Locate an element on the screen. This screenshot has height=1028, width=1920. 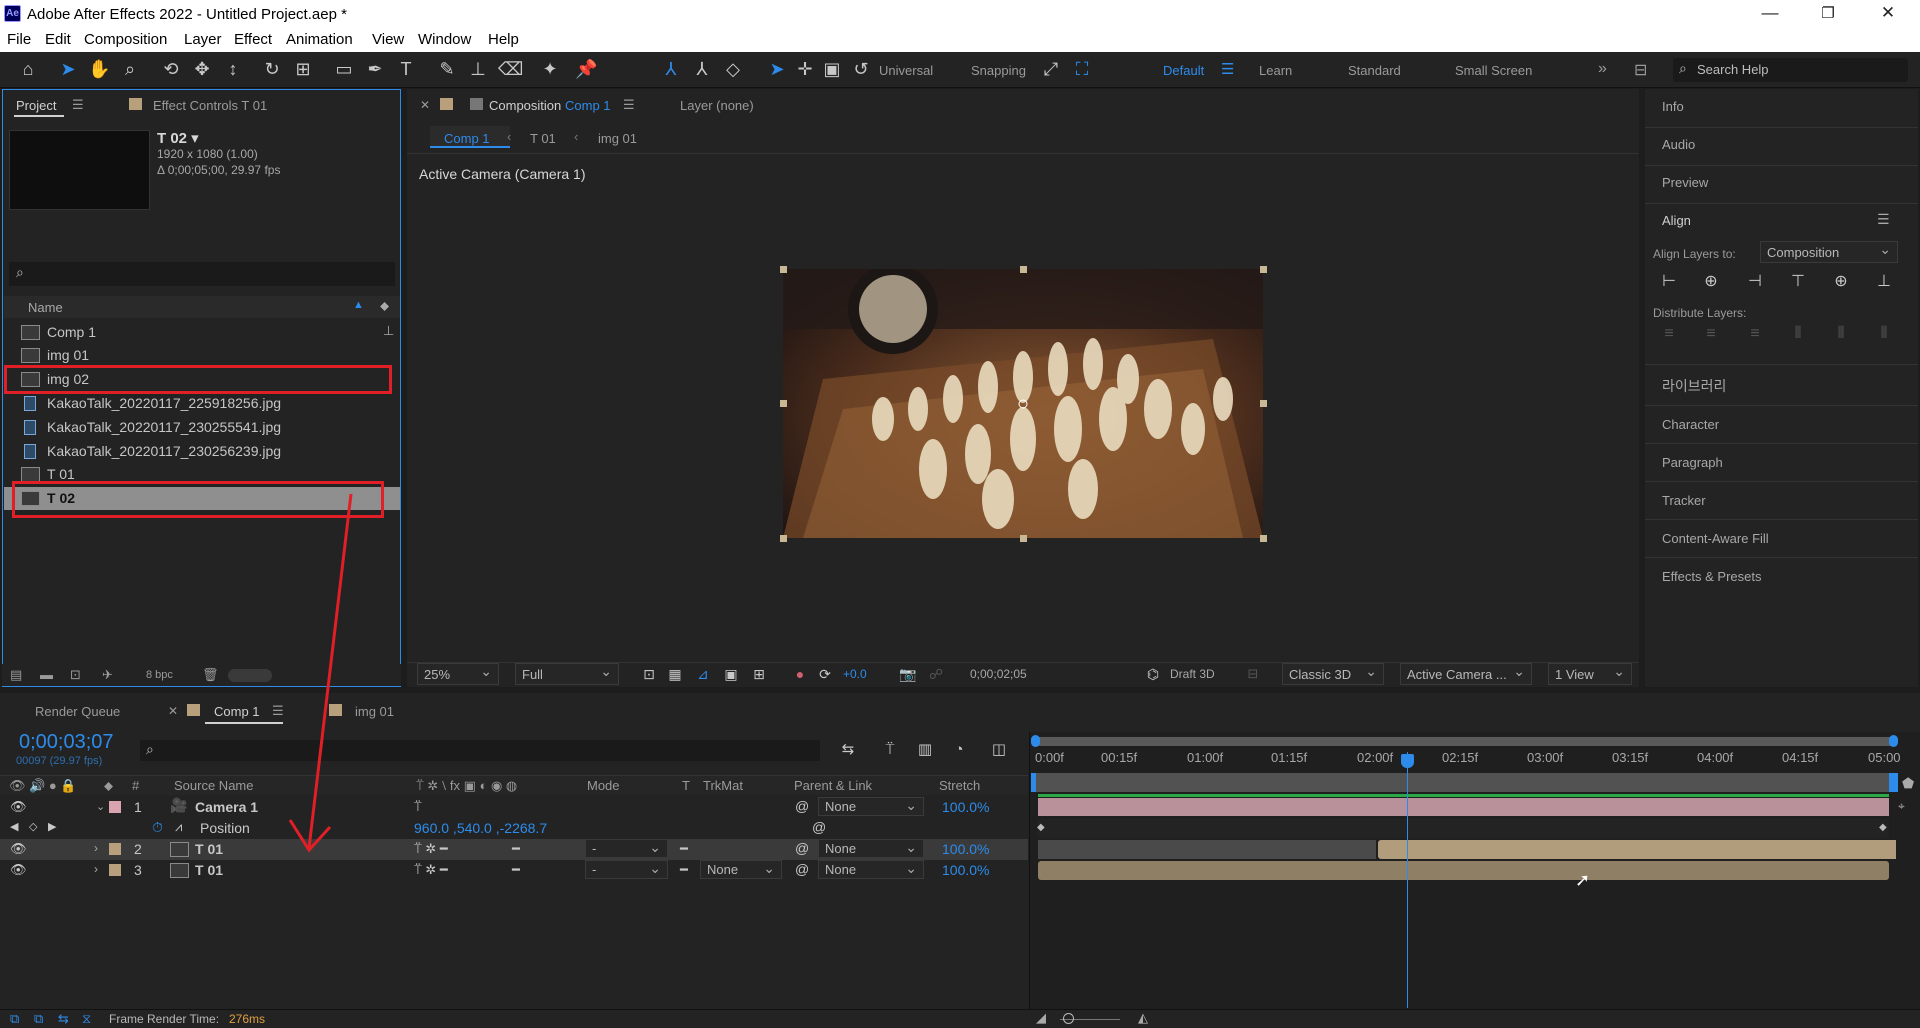
menu-animation: Animation is located at coordinates (319, 39).